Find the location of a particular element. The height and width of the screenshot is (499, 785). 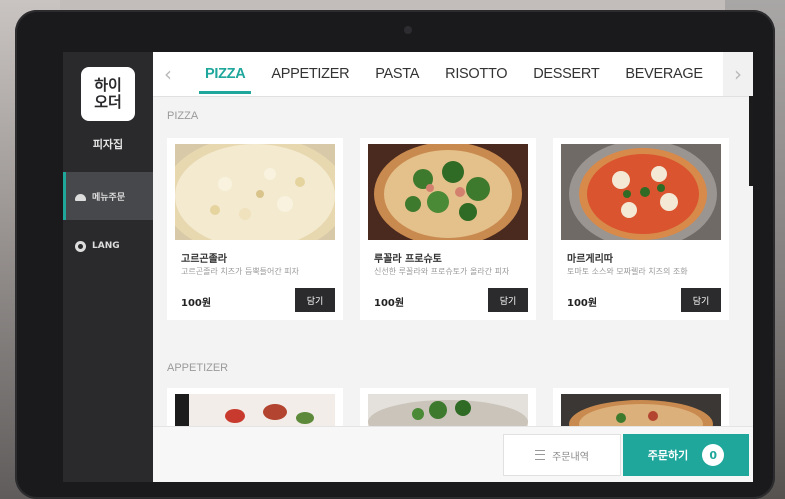

store-logo: 하이 오더 is located at coordinates (108, 94).